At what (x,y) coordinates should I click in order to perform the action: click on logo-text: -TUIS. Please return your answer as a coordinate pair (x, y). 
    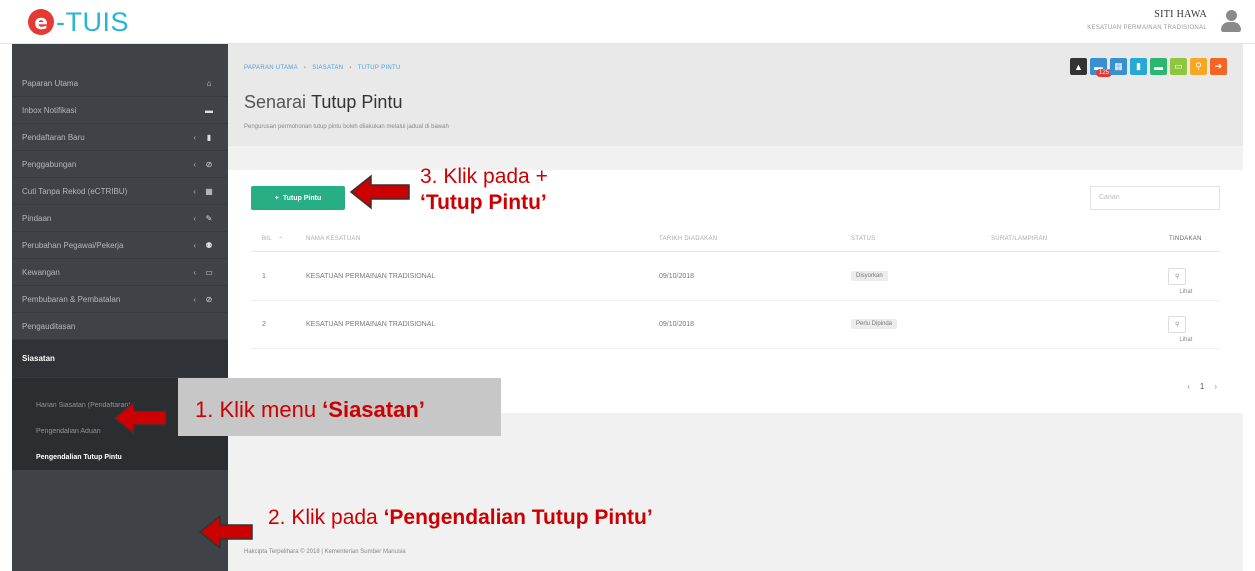
    Looking at the image, I should click on (92, 21).